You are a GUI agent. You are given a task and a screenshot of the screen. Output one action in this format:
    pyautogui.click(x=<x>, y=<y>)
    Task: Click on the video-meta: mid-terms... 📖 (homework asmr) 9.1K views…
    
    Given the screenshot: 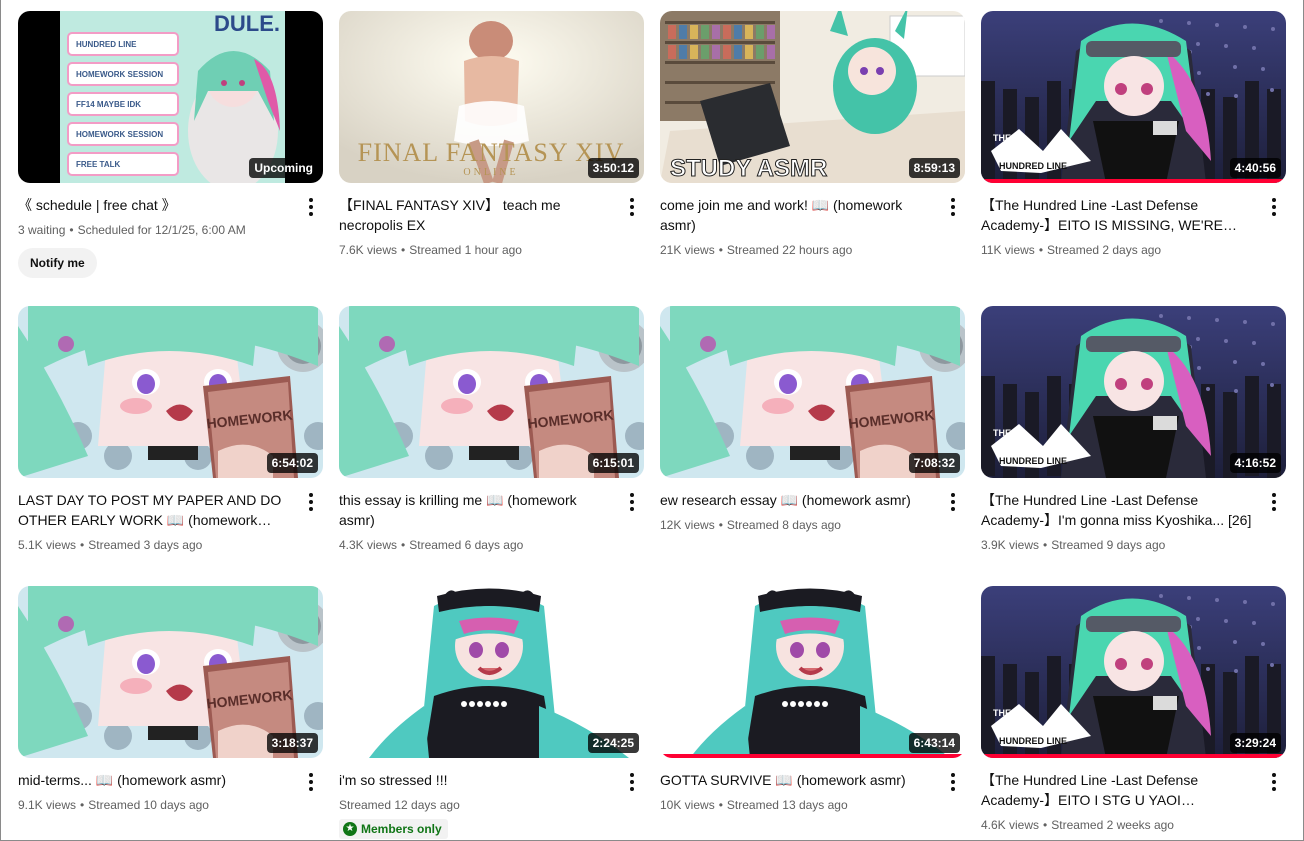 What is the action you would take?
    pyautogui.click(x=170, y=786)
    